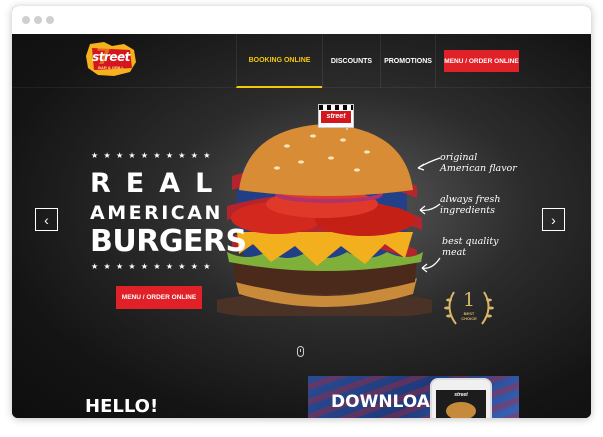 The width and height of the screenshot is (603, 437). I want to click on hero-line-american: AMERICAN, so click(156, 213).